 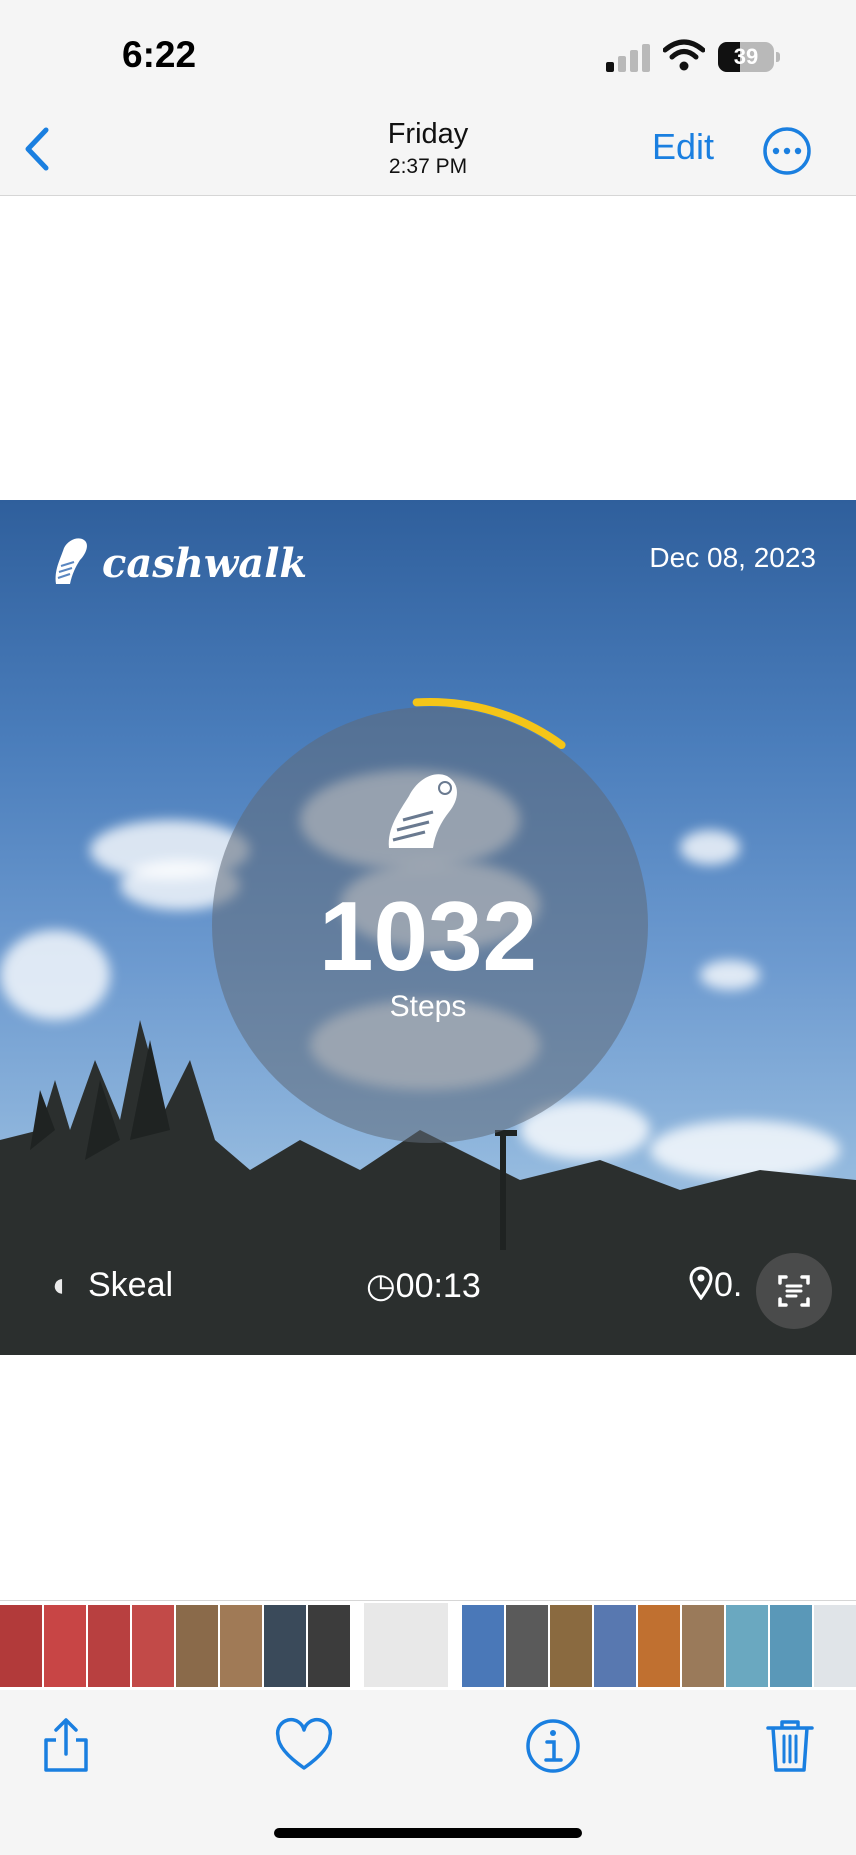 I want to click on thumbnail-selected, so click(x=406, y=1645).